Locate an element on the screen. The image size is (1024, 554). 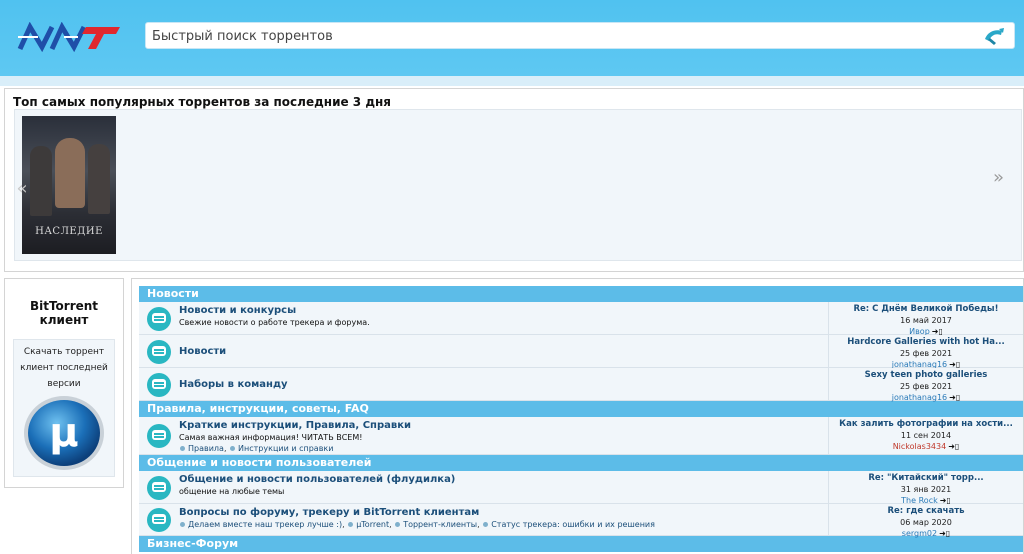
sidebar-download-text: Скачать торрент клиент последней версии is located at coordinates (64, 368).